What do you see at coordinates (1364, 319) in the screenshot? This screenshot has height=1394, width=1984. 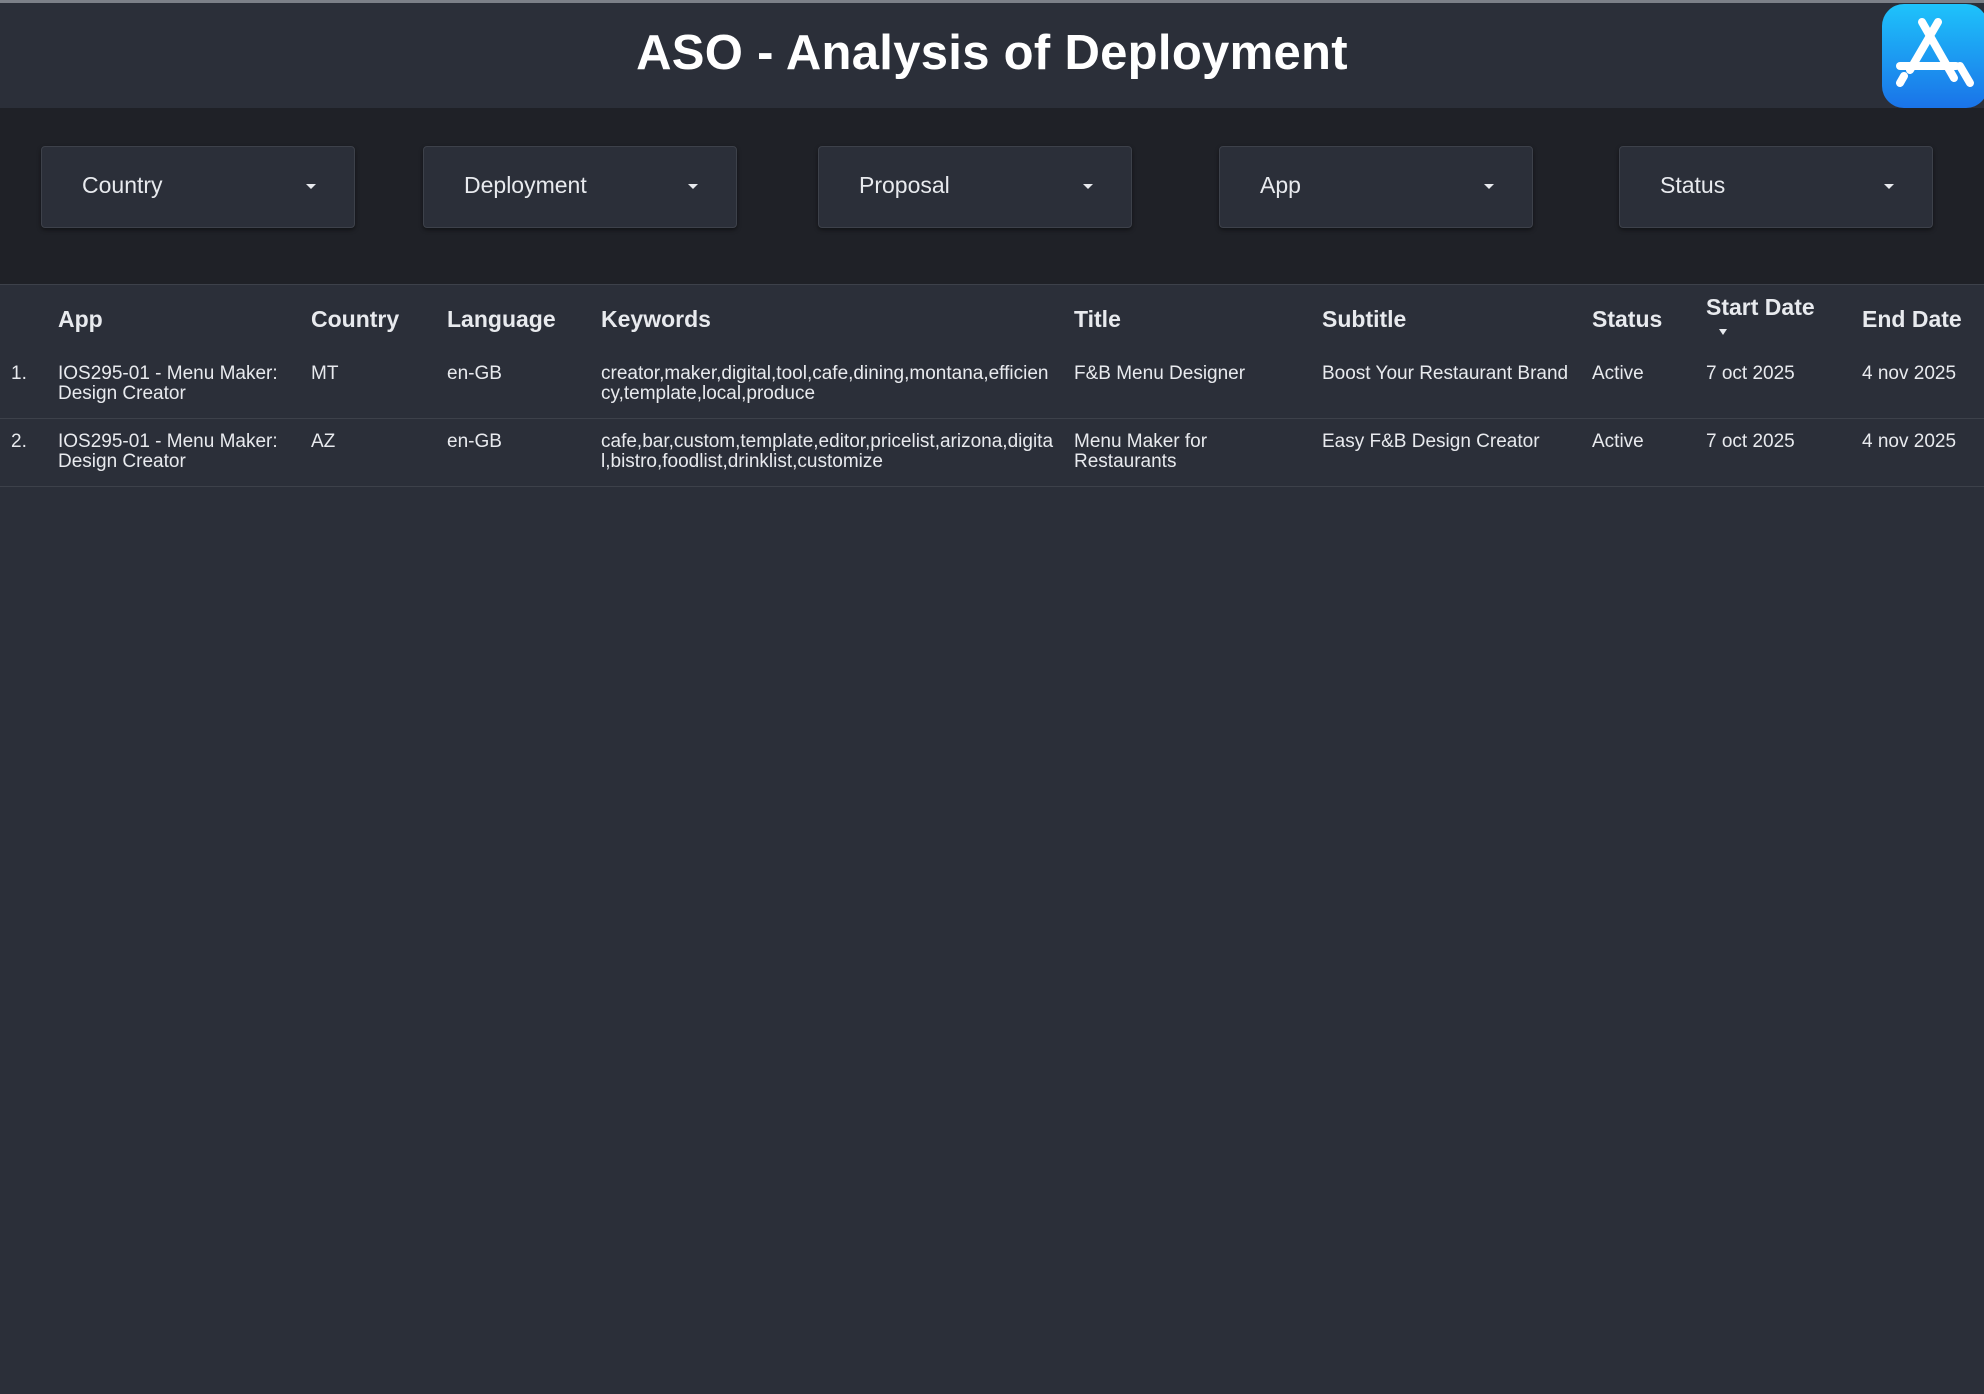 I see `column-header-subtitle: Subtitle` at bounding box center [1364, 319].